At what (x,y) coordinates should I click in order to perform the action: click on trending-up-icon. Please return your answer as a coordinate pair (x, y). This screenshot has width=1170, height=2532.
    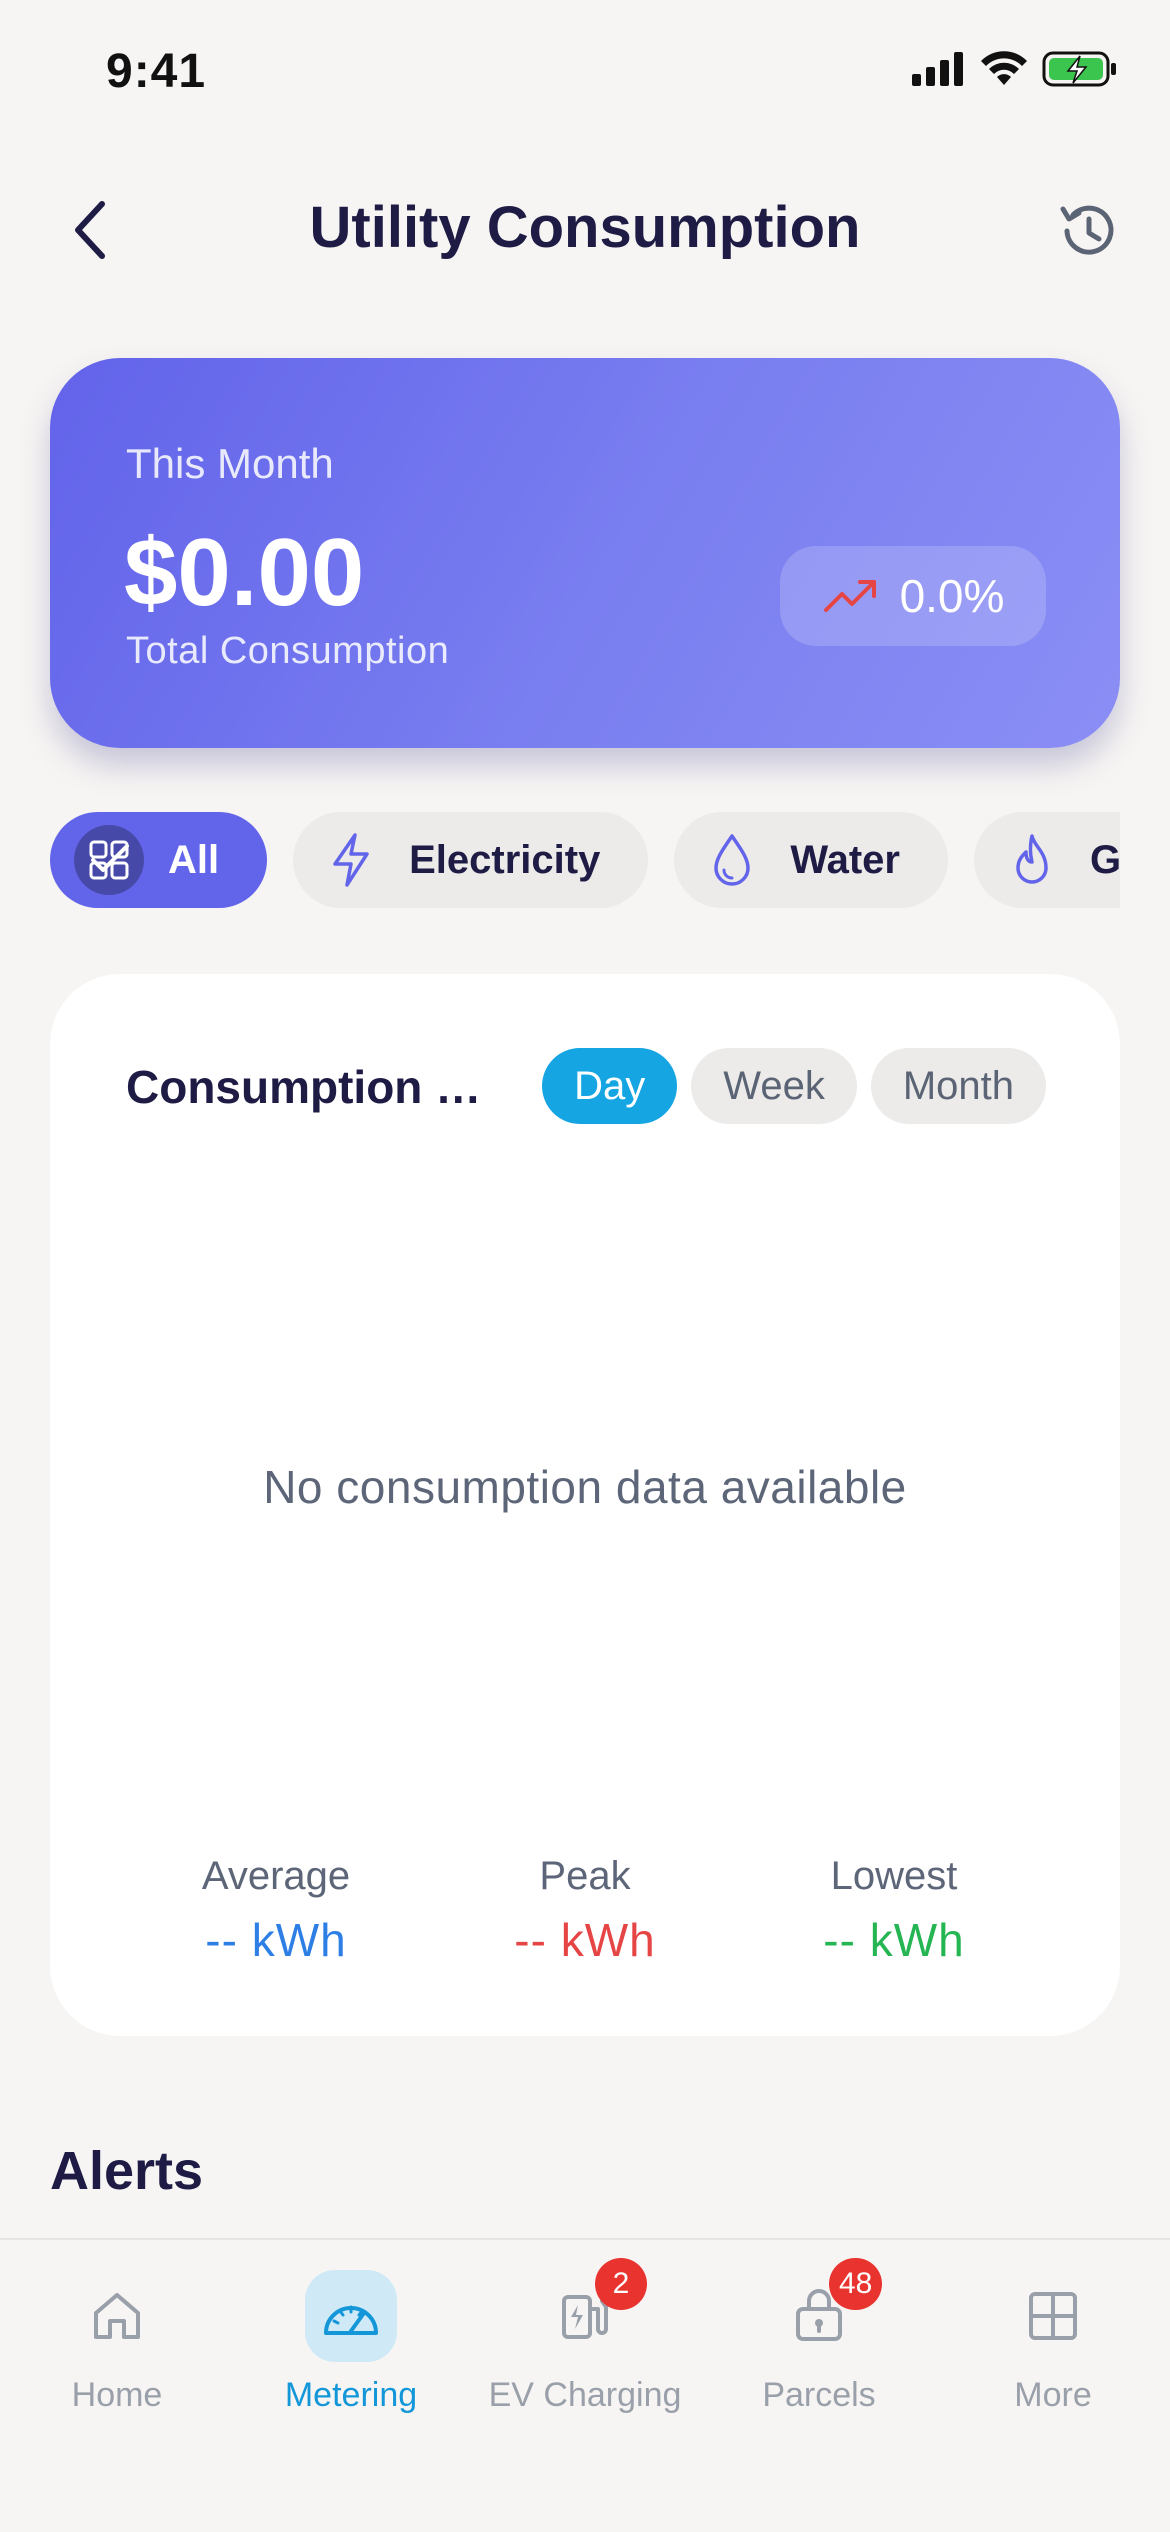
    Looking at the image, I should click on (849, 596).